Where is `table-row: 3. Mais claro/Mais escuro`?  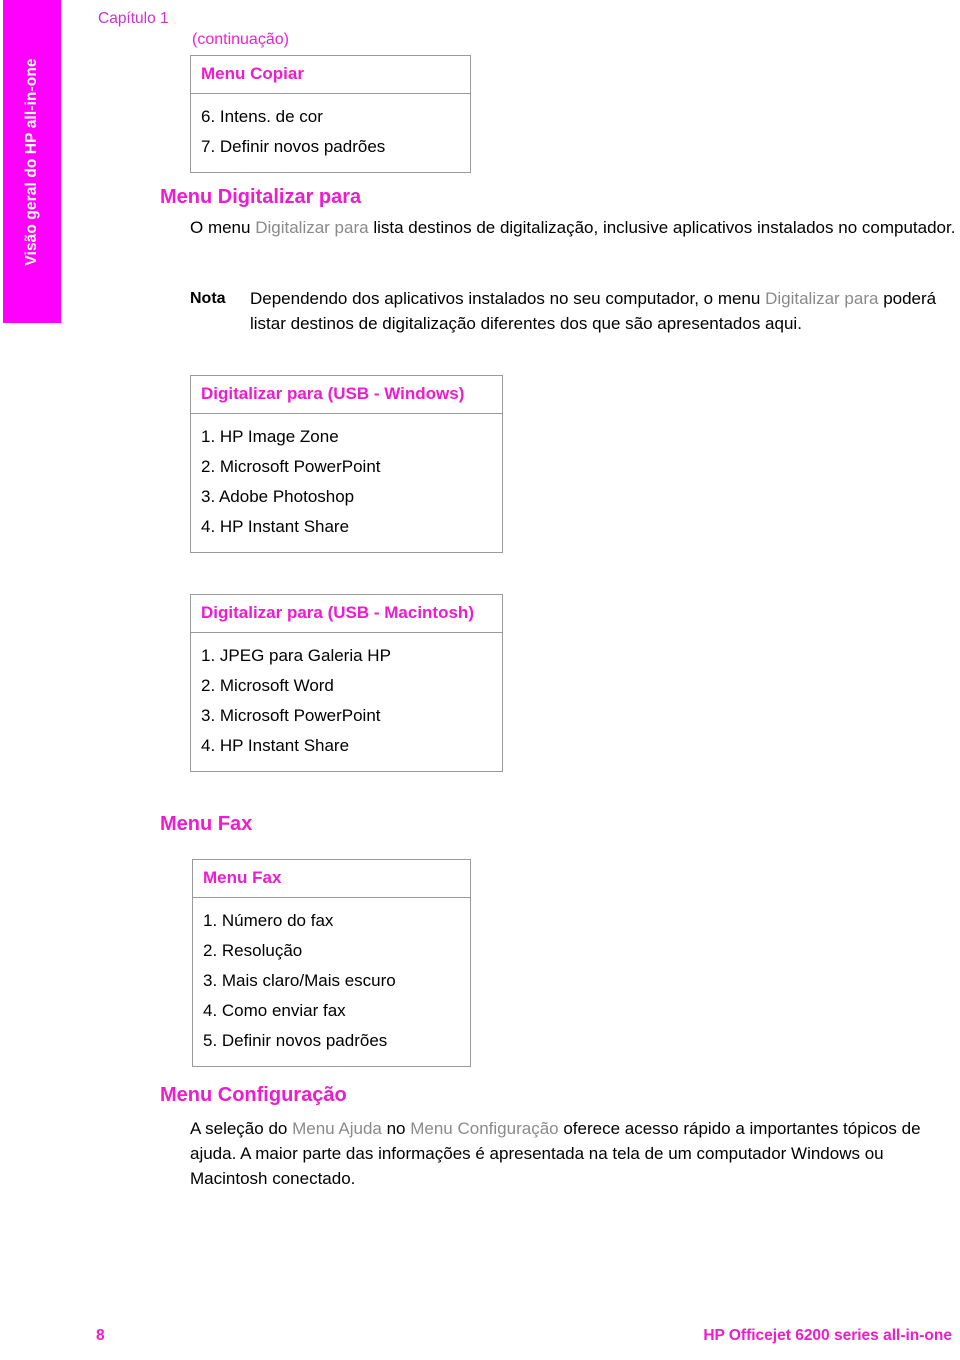
table-row: 3. Mais claro/Mais escuro is located at coordinates (299, 980).